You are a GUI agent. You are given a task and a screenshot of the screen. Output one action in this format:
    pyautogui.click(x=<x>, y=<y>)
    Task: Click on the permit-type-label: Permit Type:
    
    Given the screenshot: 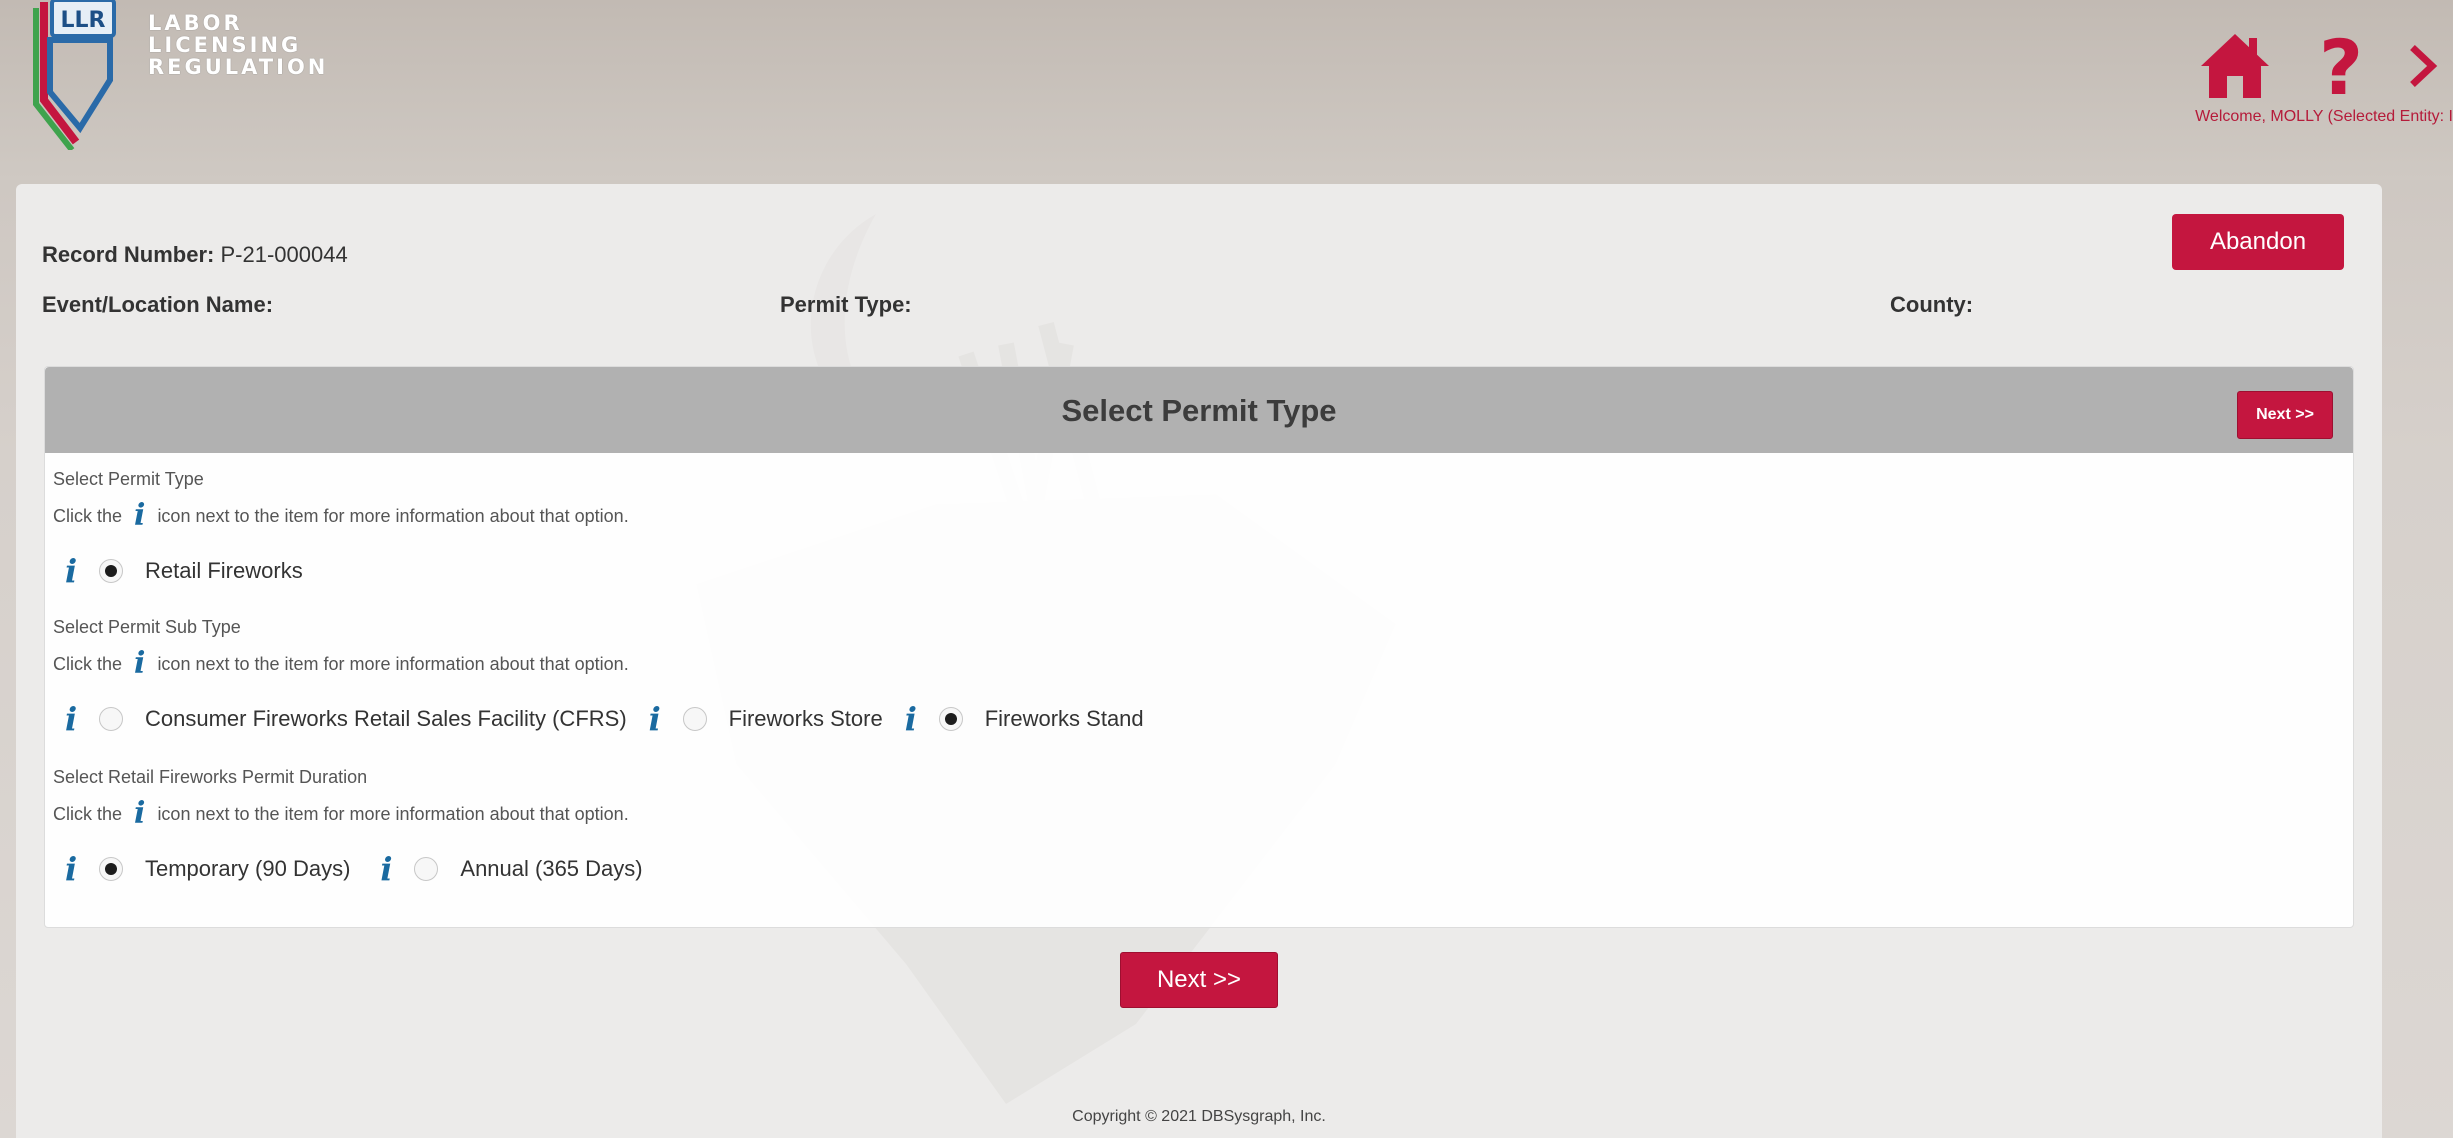 What is the action you would take?
    pyautogui.click(x=846, y=304)
    